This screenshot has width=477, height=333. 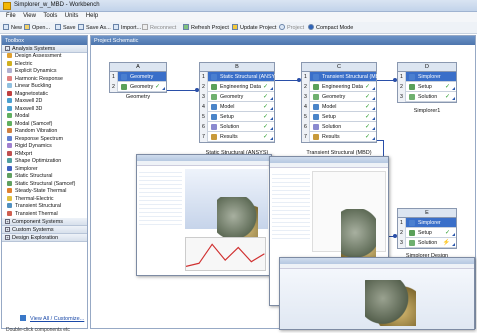 I want to click on system-a: A 1 Geometry 2 Geometry ✓, so click(x=138, y=77).